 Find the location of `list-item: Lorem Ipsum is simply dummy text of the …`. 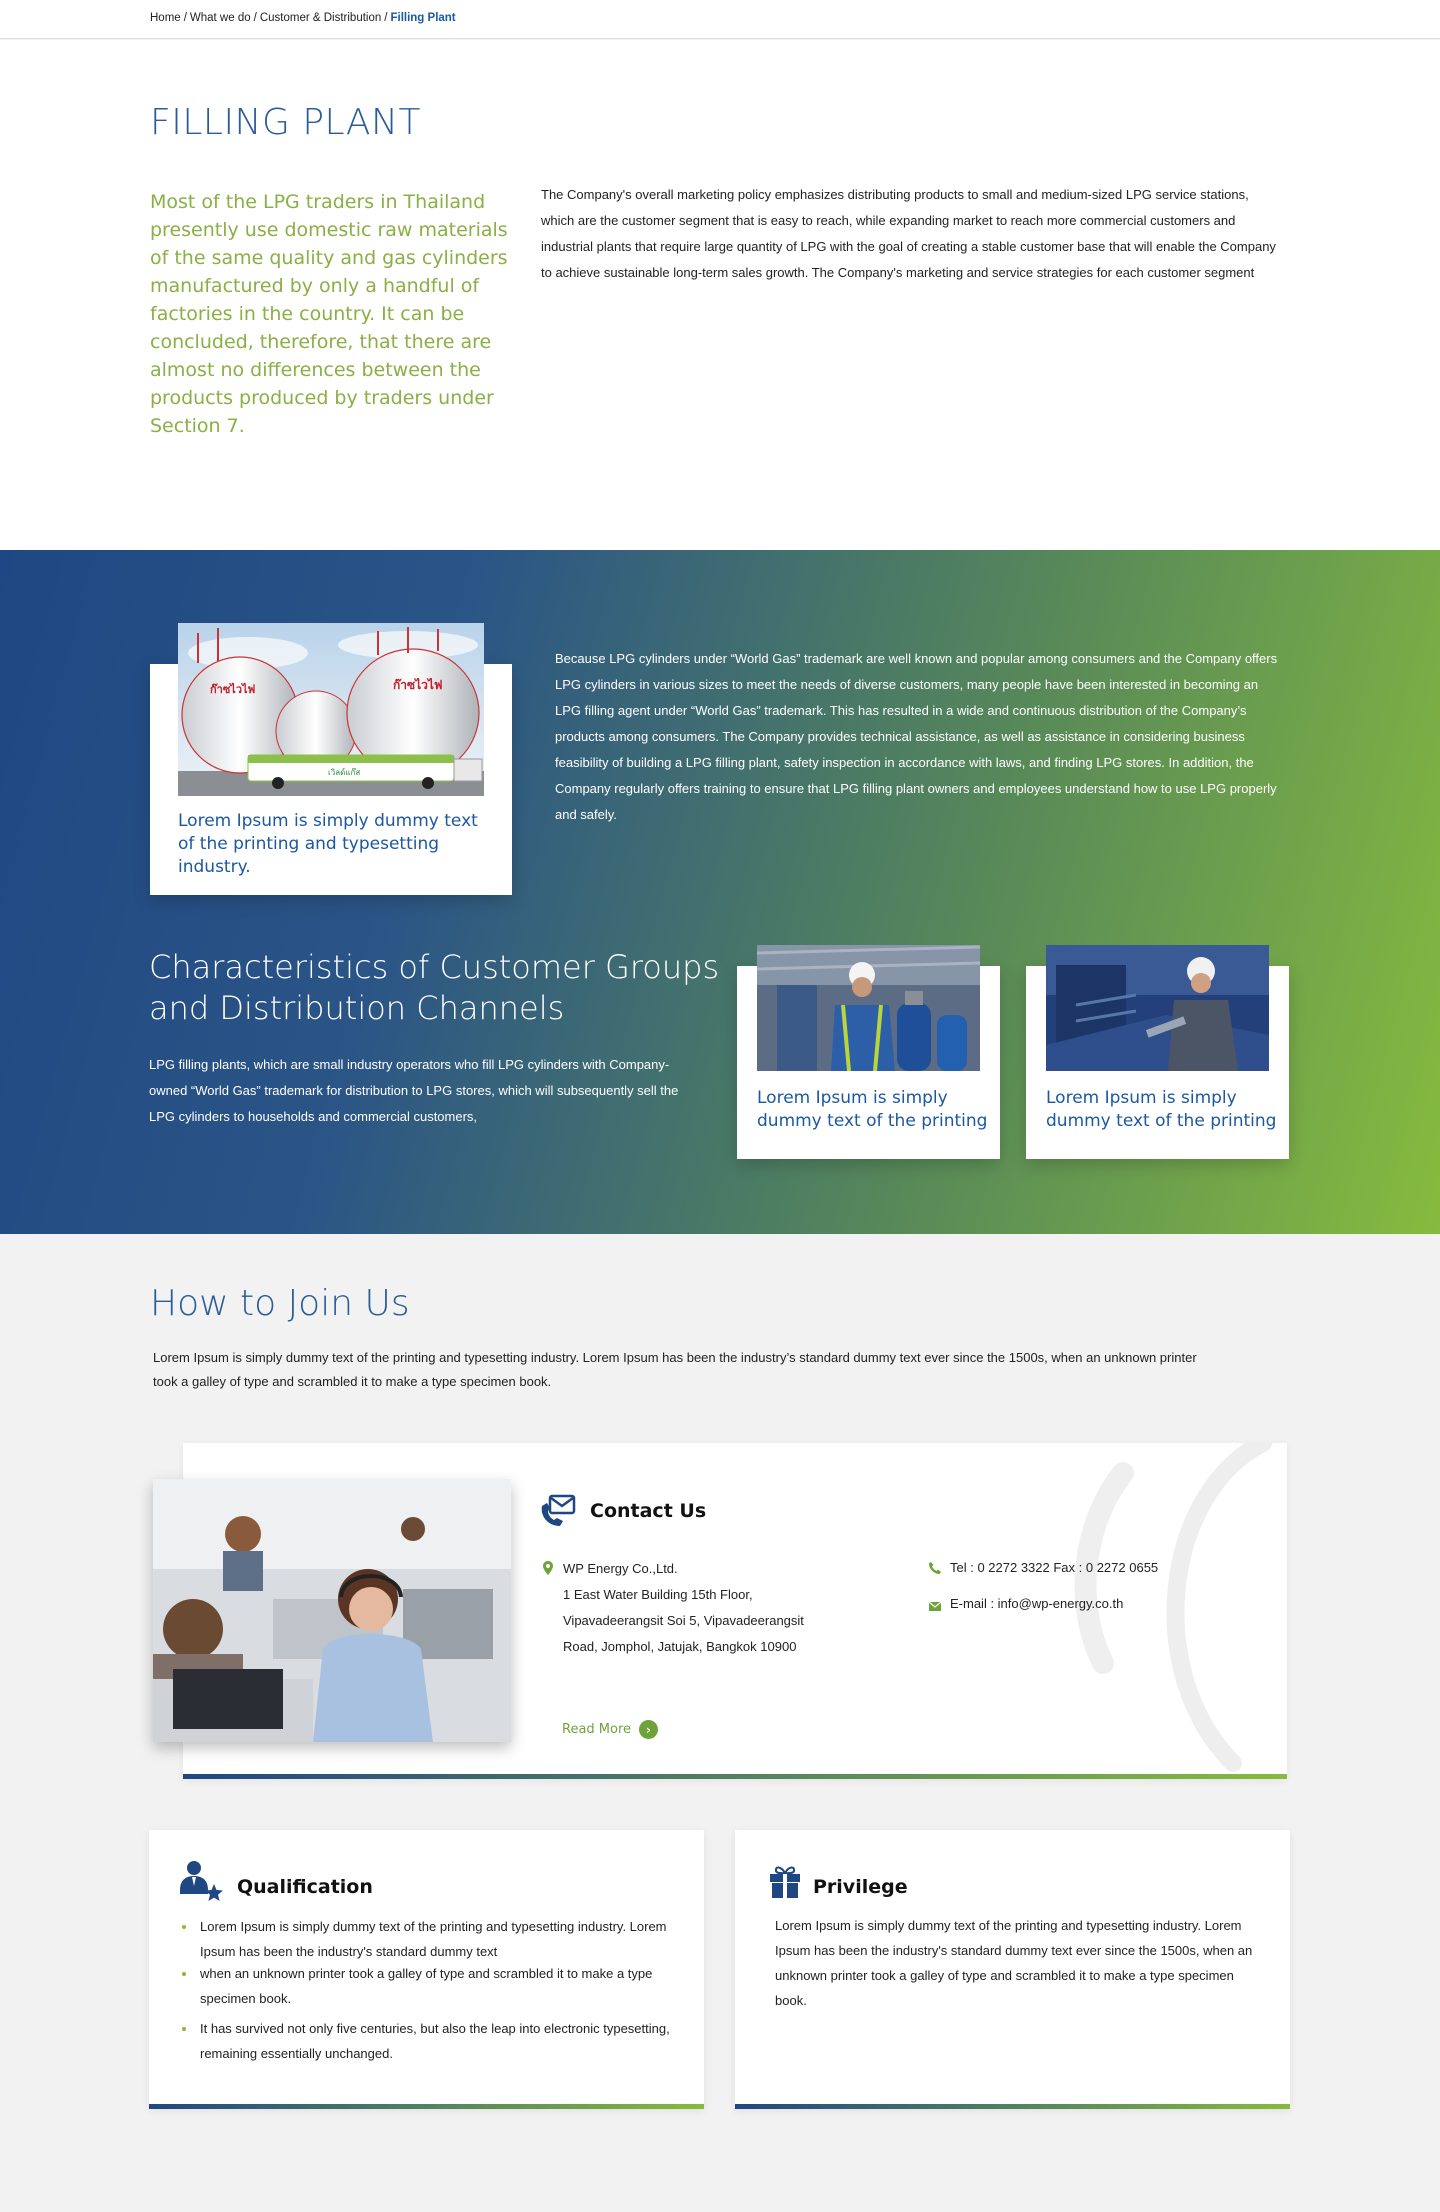

list-item: Lorem Ipsum is simply dummy text of the … is located at coordinates (432, 1939).